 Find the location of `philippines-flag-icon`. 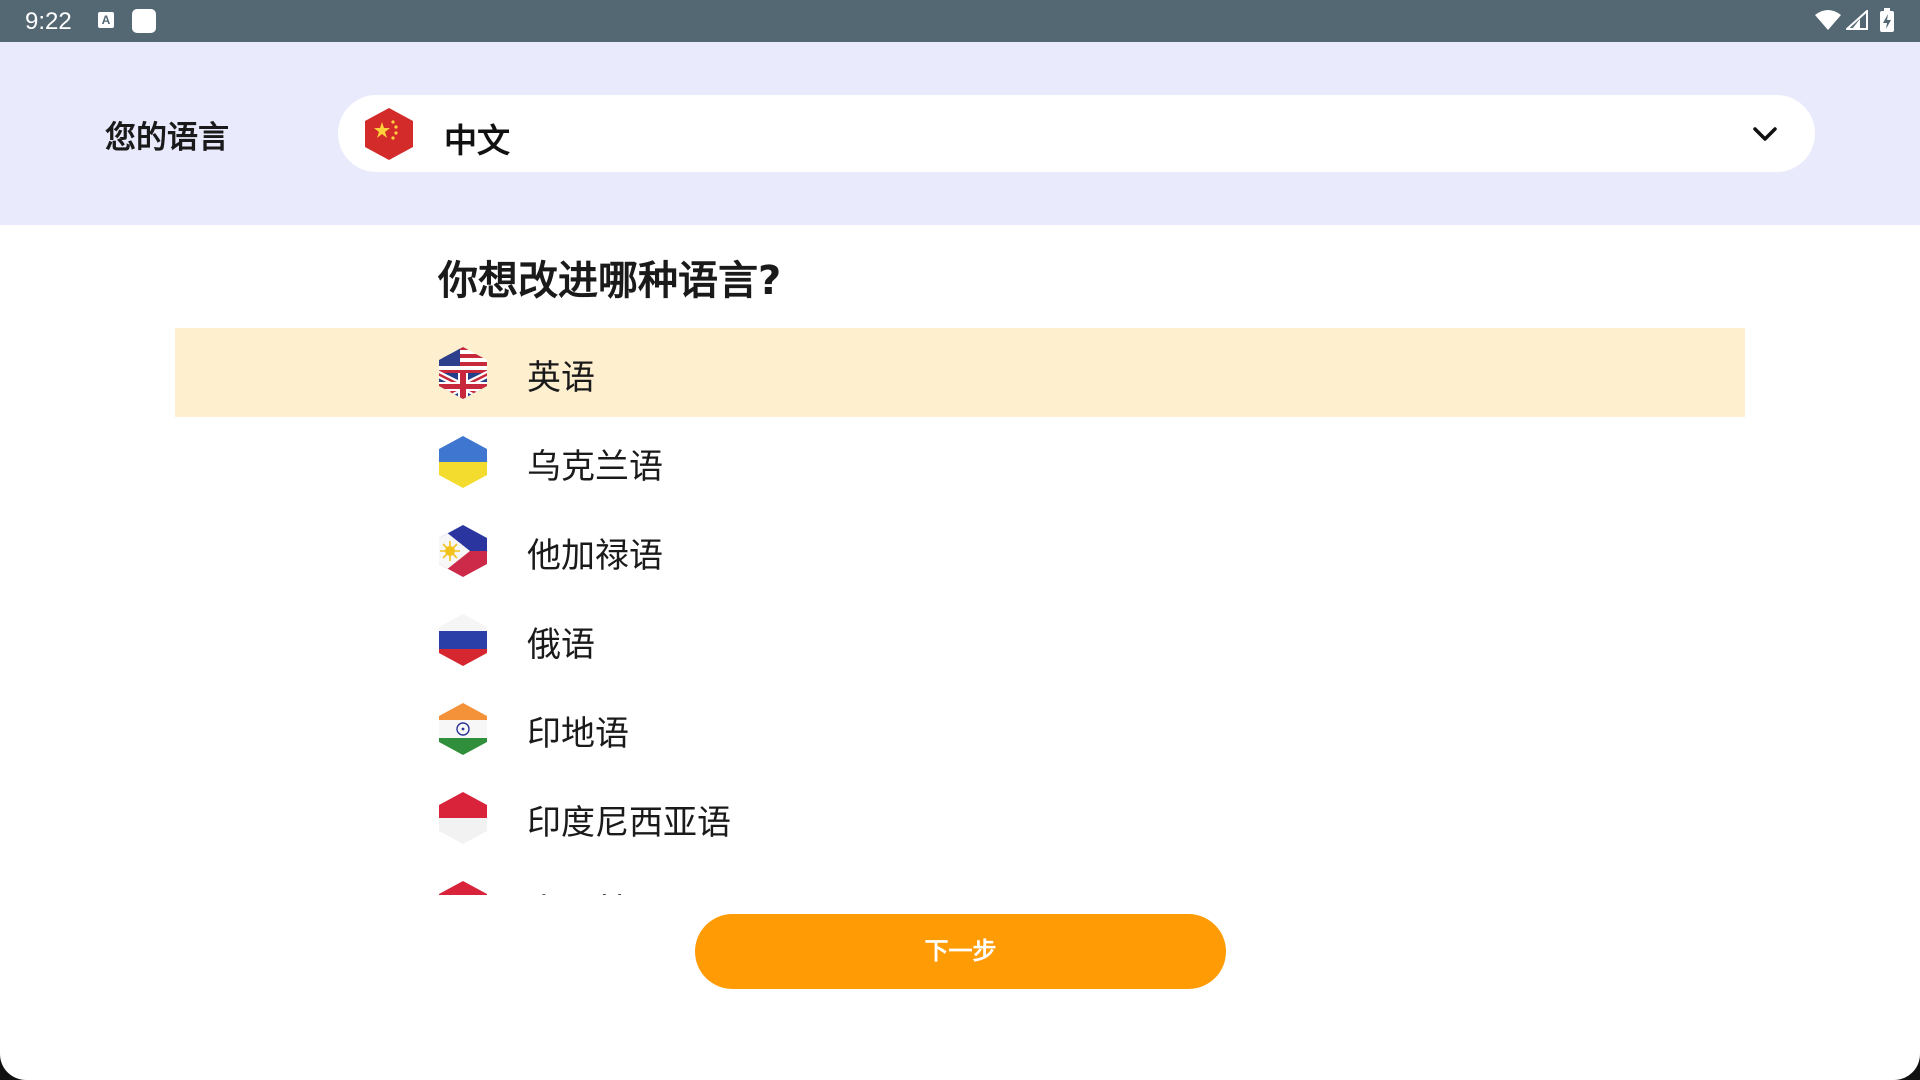

philippines-flag-icon is located at coordinates (463, 551).